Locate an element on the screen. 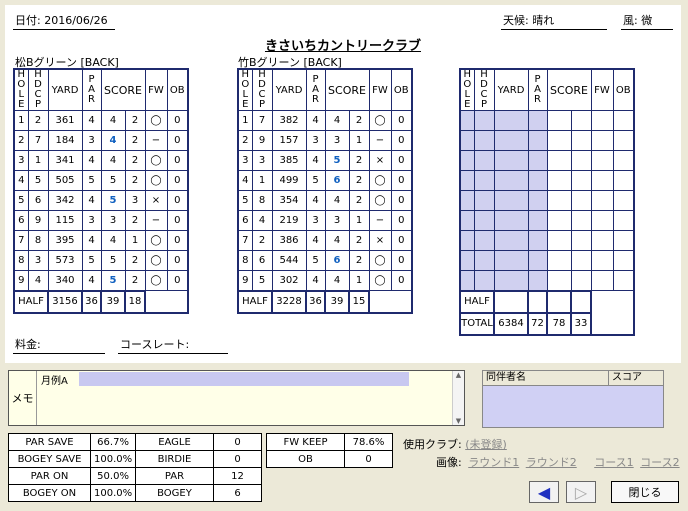 Image resolution: width=688 pixels, height=511 pixels. table-row: 4 1 499 5 6 2 ◯ 0 is located at coordinates (325, 180).